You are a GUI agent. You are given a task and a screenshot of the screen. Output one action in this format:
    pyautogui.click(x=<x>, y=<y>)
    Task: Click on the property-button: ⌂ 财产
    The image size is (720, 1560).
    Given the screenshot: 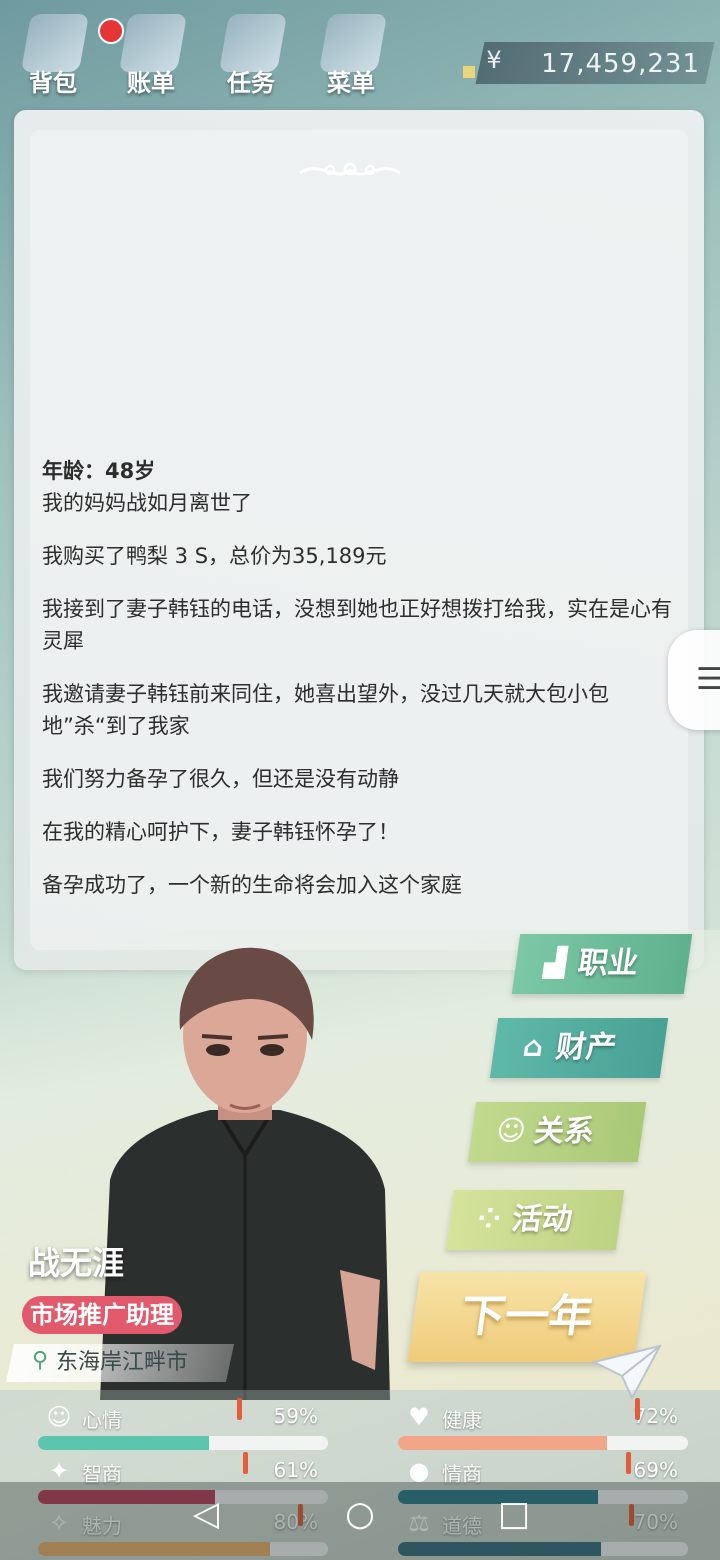 What is the action you would take?
    pyautogui.click(x=579, y=1048)
    